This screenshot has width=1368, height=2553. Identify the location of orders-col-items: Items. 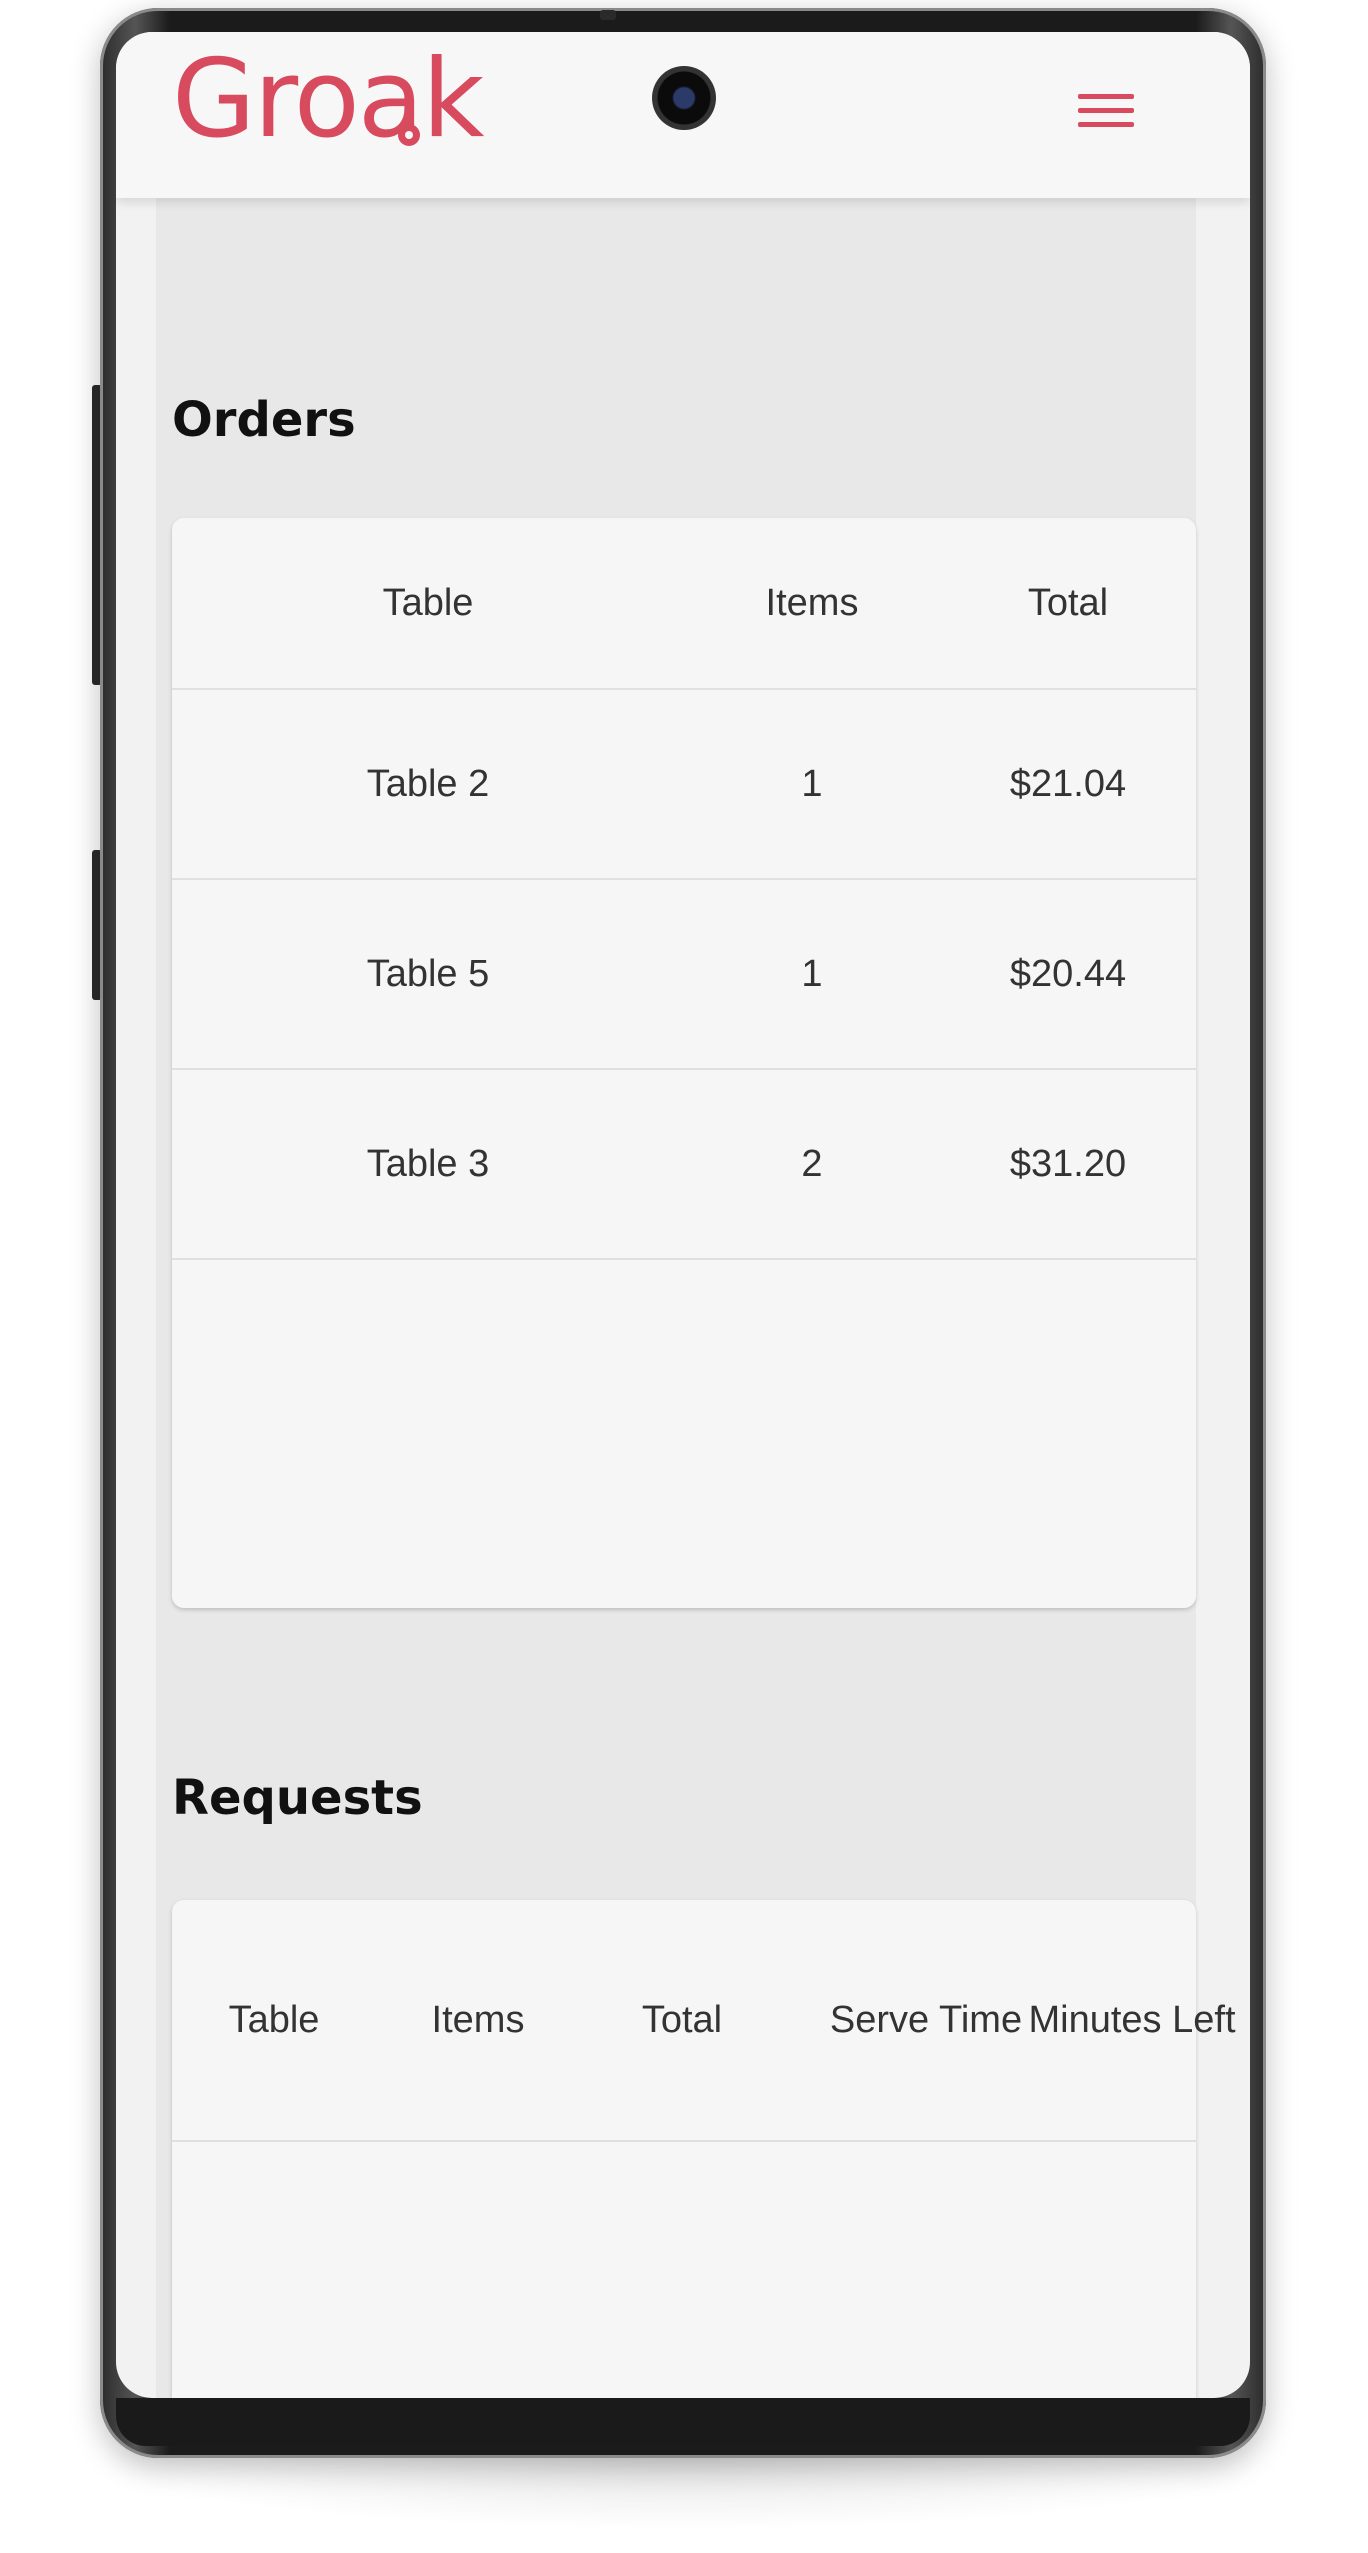
(812, 603).